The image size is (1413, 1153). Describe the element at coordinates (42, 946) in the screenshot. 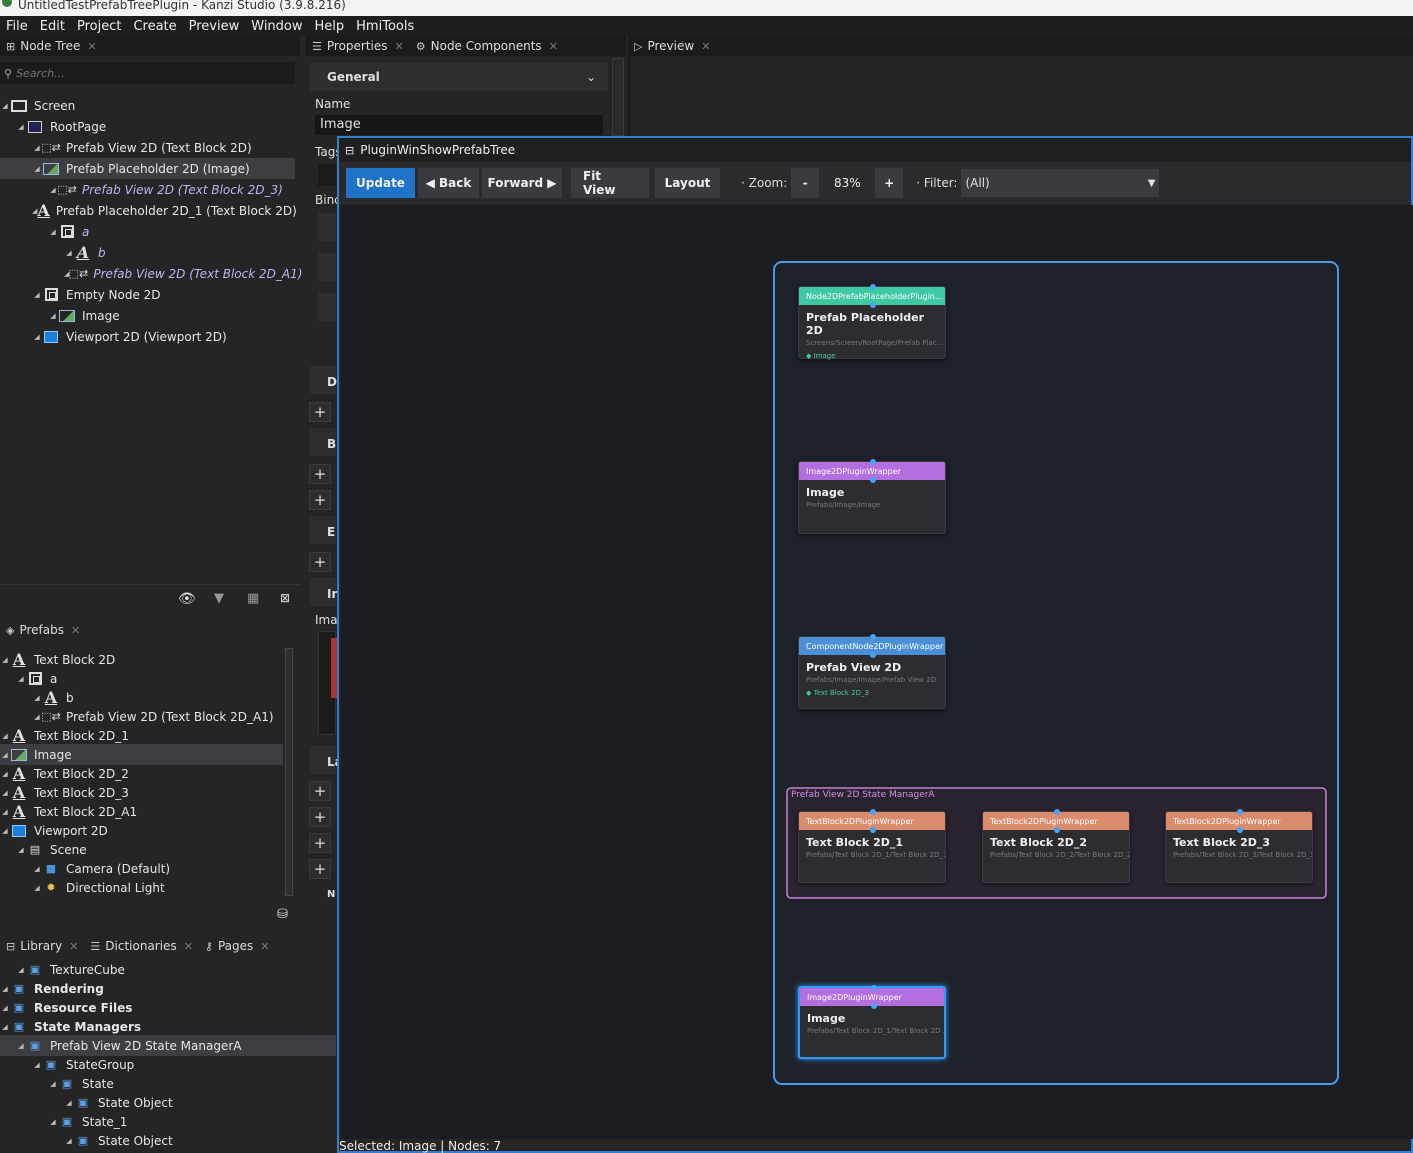

I see `tab-library: ⊟ Library ✕` at that location.